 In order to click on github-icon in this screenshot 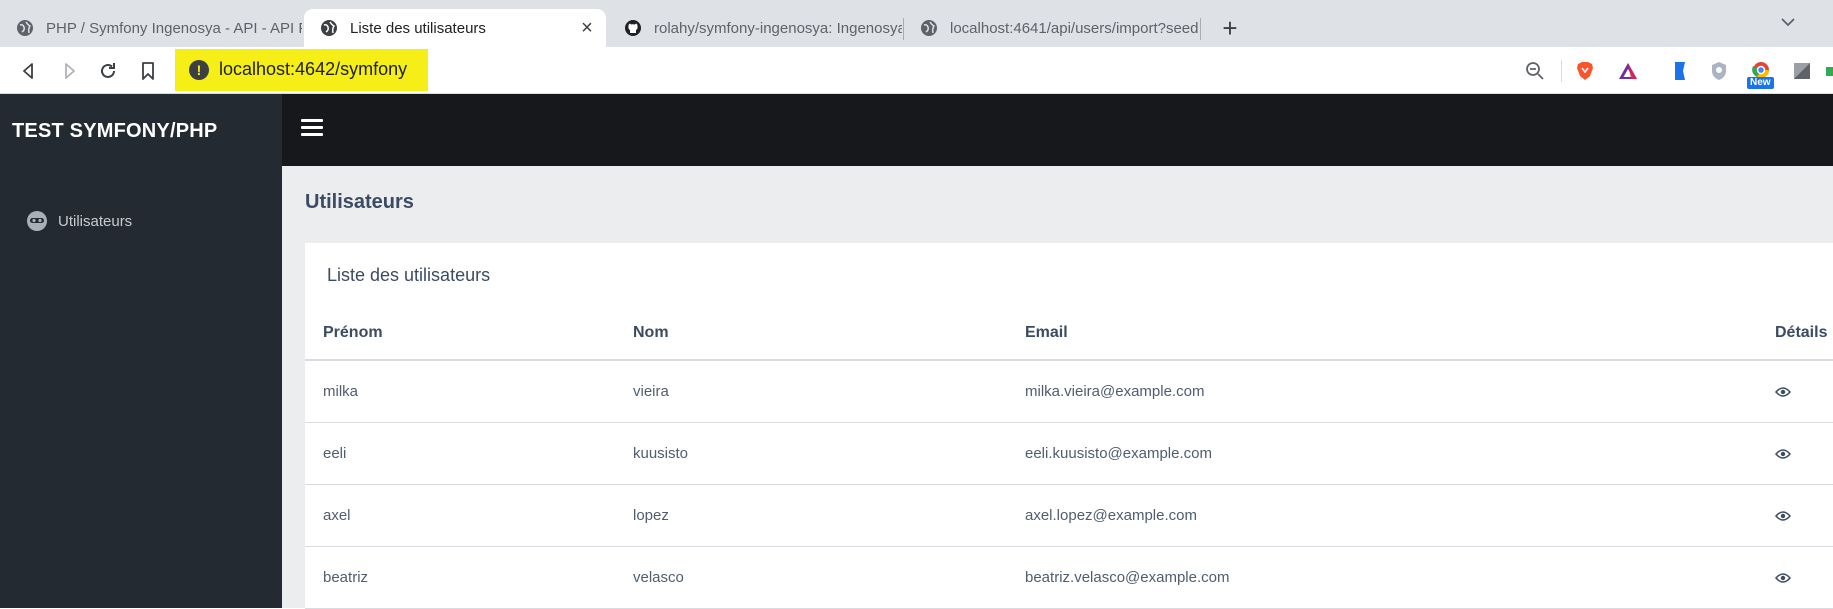, I will do `click(633, 28)`.